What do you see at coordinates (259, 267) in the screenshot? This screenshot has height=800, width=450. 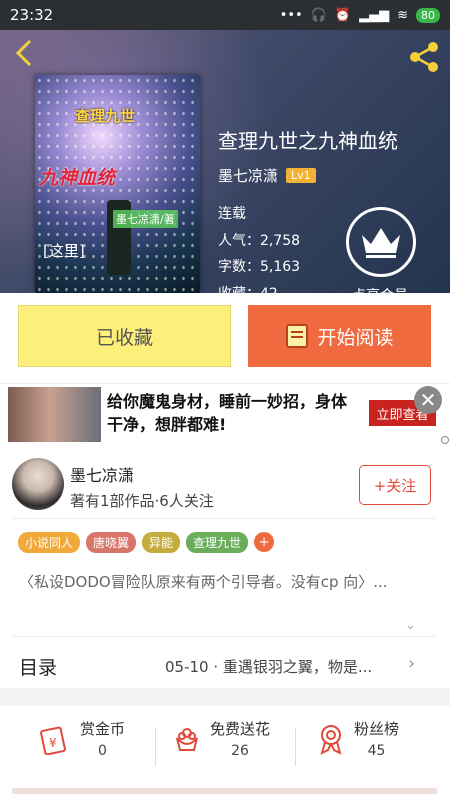 I see `word-count: 字数：5,163` at bounding box center [259, 267].